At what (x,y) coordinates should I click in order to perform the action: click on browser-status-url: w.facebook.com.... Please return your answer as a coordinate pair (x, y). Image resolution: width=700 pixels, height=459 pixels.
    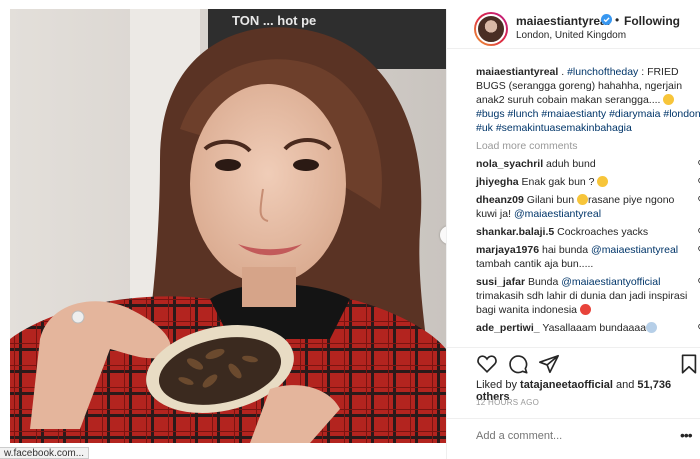
    Looking at the image, I should click on (45, 453).